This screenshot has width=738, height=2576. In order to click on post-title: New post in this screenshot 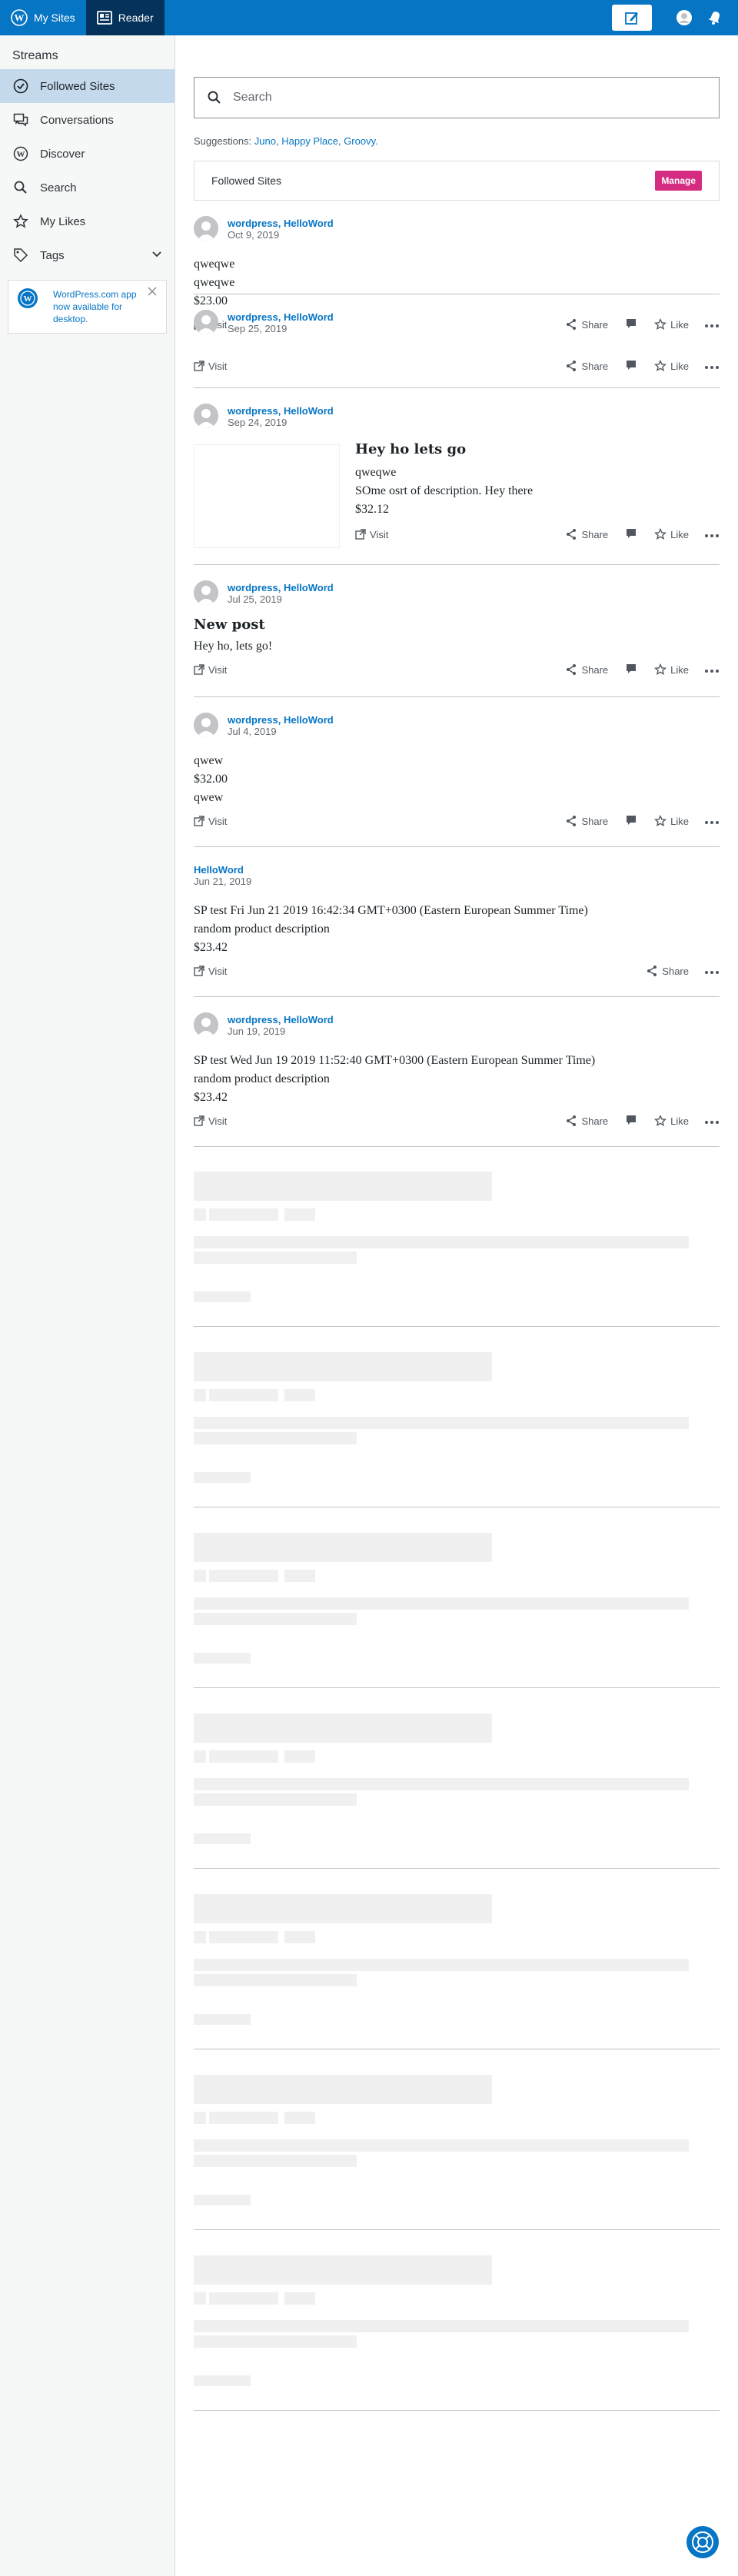, I will do `click(457, 625)`.